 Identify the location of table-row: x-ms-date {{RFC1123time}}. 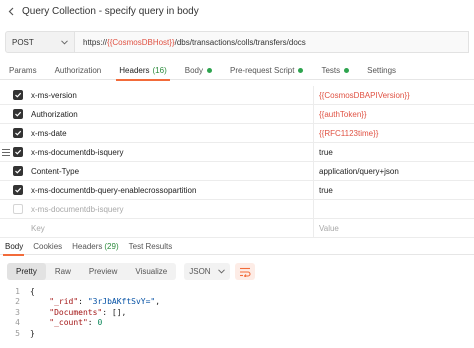
(237, 133).